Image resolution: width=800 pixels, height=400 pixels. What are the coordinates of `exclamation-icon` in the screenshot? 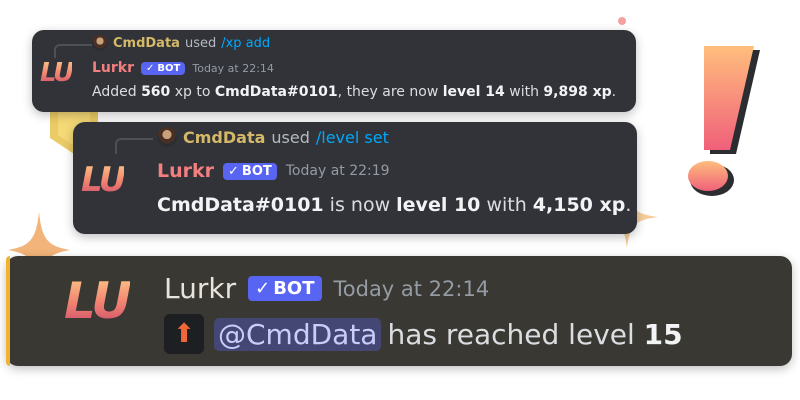 It's located at (724, 121).